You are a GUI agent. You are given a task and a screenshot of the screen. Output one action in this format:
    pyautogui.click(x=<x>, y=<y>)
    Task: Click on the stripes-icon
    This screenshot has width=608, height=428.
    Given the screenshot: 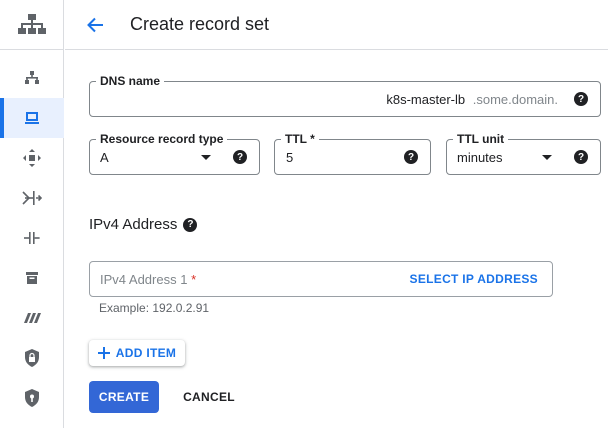 What is the action you would take?
    pyautogui.click(x=32, y=318)
    